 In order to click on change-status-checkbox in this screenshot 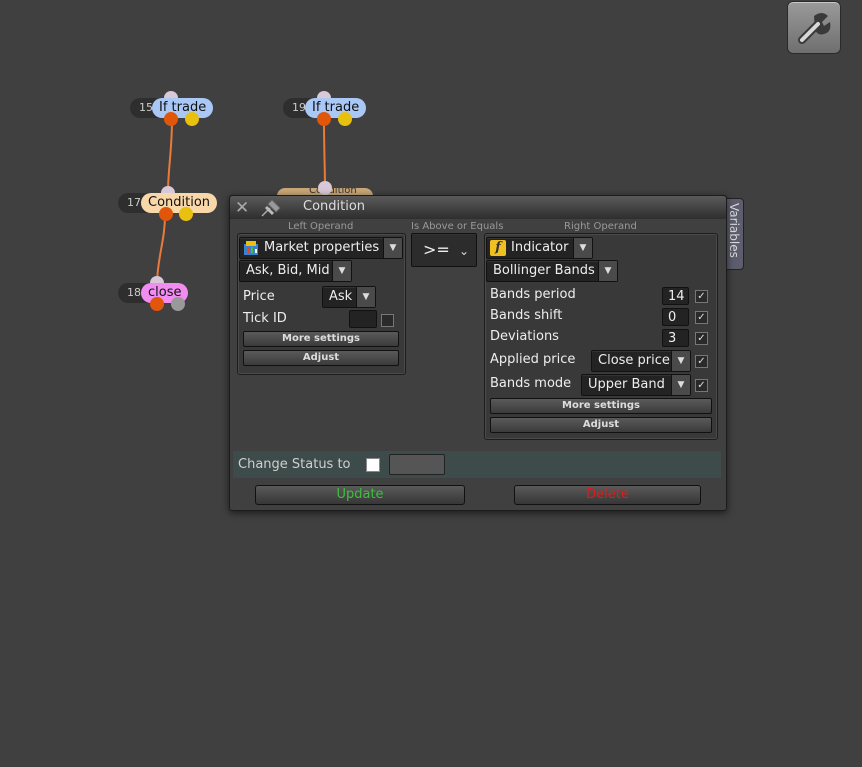, I will do `click(373, 465)`.